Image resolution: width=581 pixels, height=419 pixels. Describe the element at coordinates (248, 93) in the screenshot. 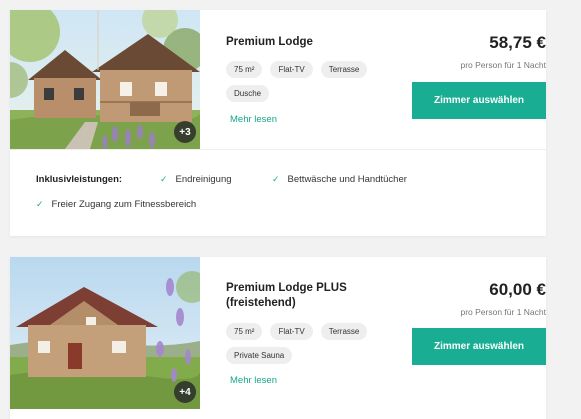

I see `amenity-tag: Dusche` at that location.